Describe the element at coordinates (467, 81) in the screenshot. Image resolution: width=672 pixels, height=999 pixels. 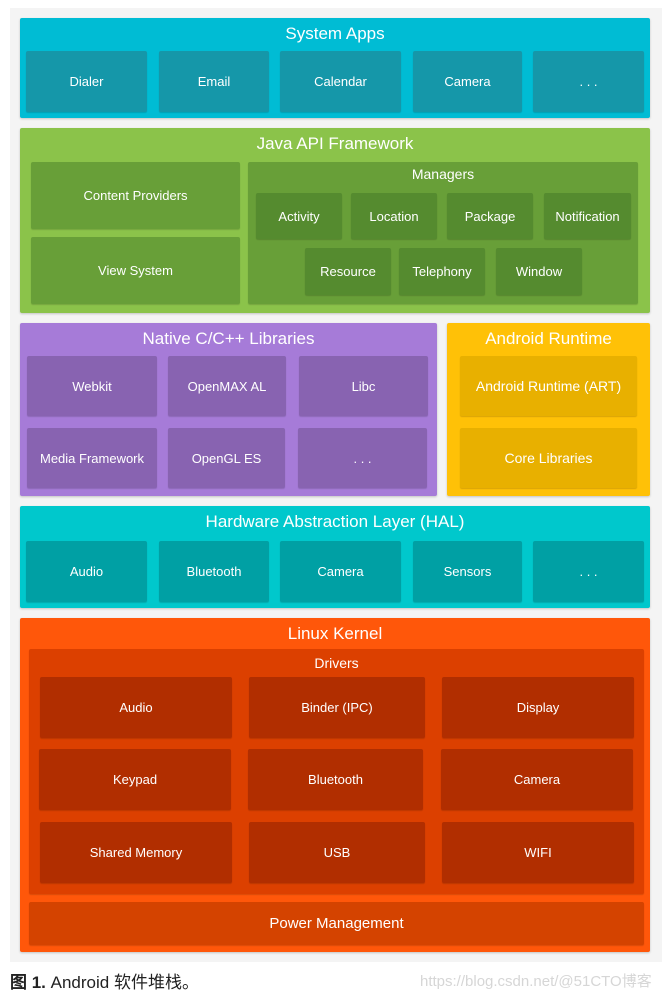
I see `app-box: Camera` at that location.